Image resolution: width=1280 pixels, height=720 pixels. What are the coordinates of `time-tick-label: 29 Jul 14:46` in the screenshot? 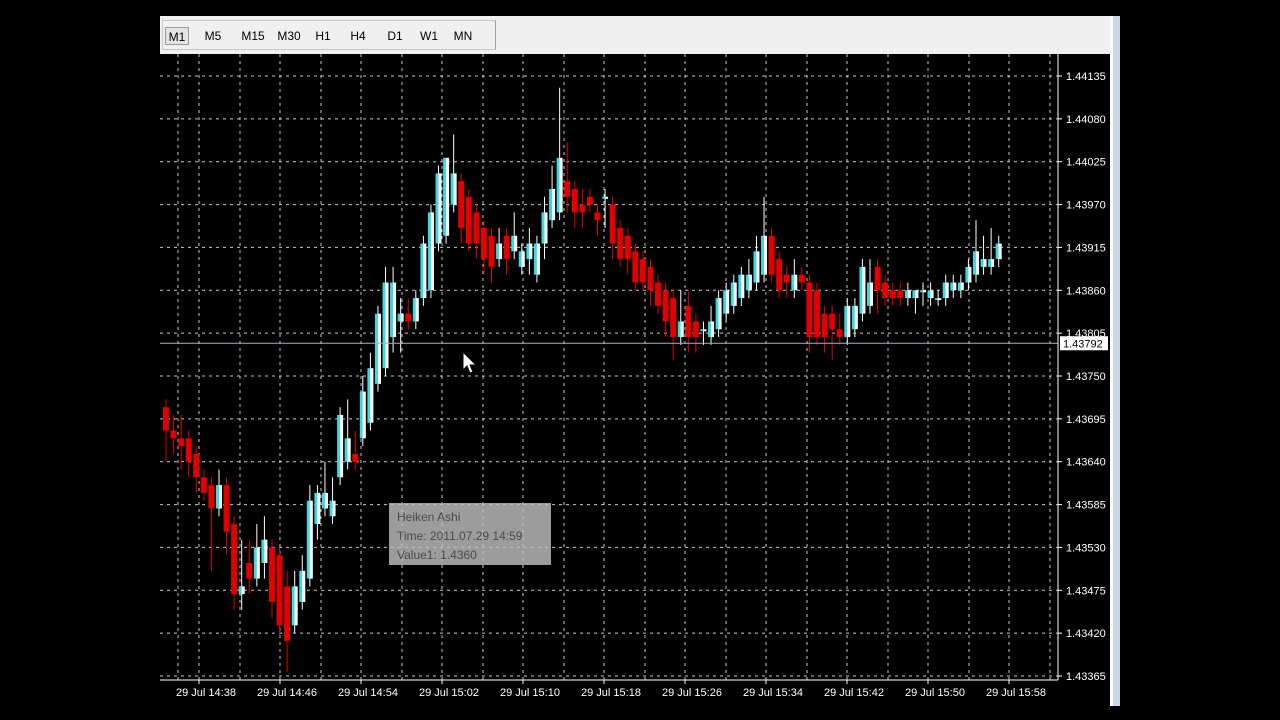 It's located at (287, 693).